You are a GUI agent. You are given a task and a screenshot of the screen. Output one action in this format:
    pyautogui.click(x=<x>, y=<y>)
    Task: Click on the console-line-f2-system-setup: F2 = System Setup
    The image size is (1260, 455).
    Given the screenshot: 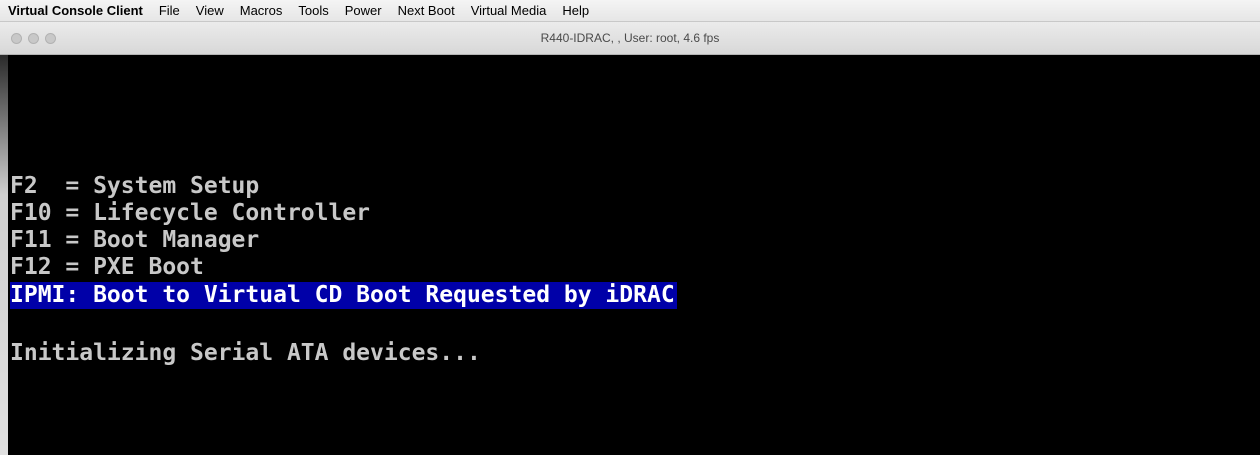 What is the action you would take?
    pyautogui.click(x=135, y=186)
    